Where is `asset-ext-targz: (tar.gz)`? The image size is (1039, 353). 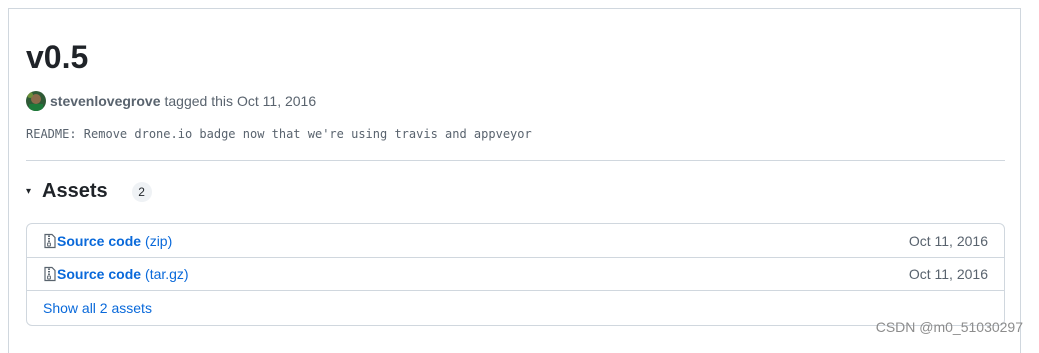
asset-ext-targz: (tar.gz) is located at coordinates (167, 274).